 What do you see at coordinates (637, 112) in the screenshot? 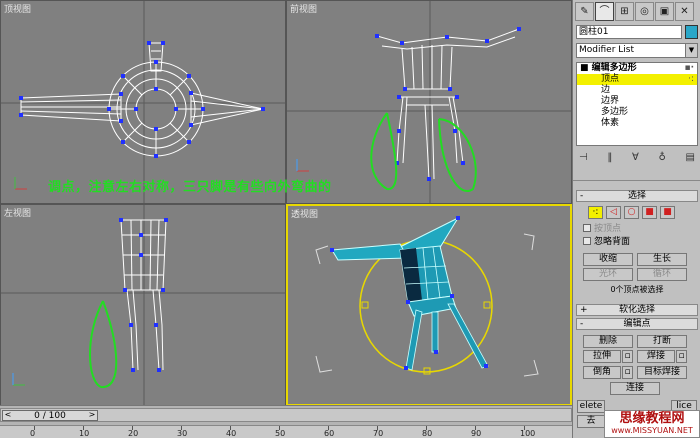
I see `stack-row-polygon: 多边形` at bounding box center [637, 112].